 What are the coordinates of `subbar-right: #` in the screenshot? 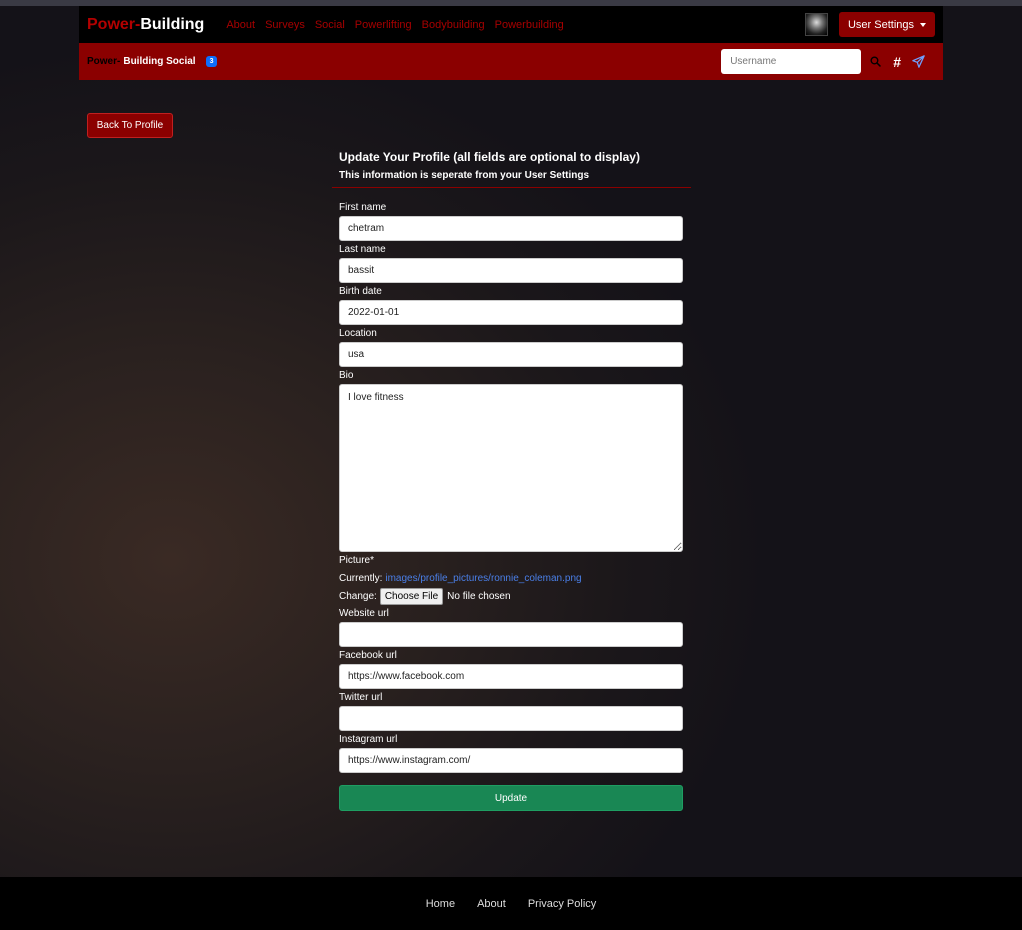 It's located at (823, 61).